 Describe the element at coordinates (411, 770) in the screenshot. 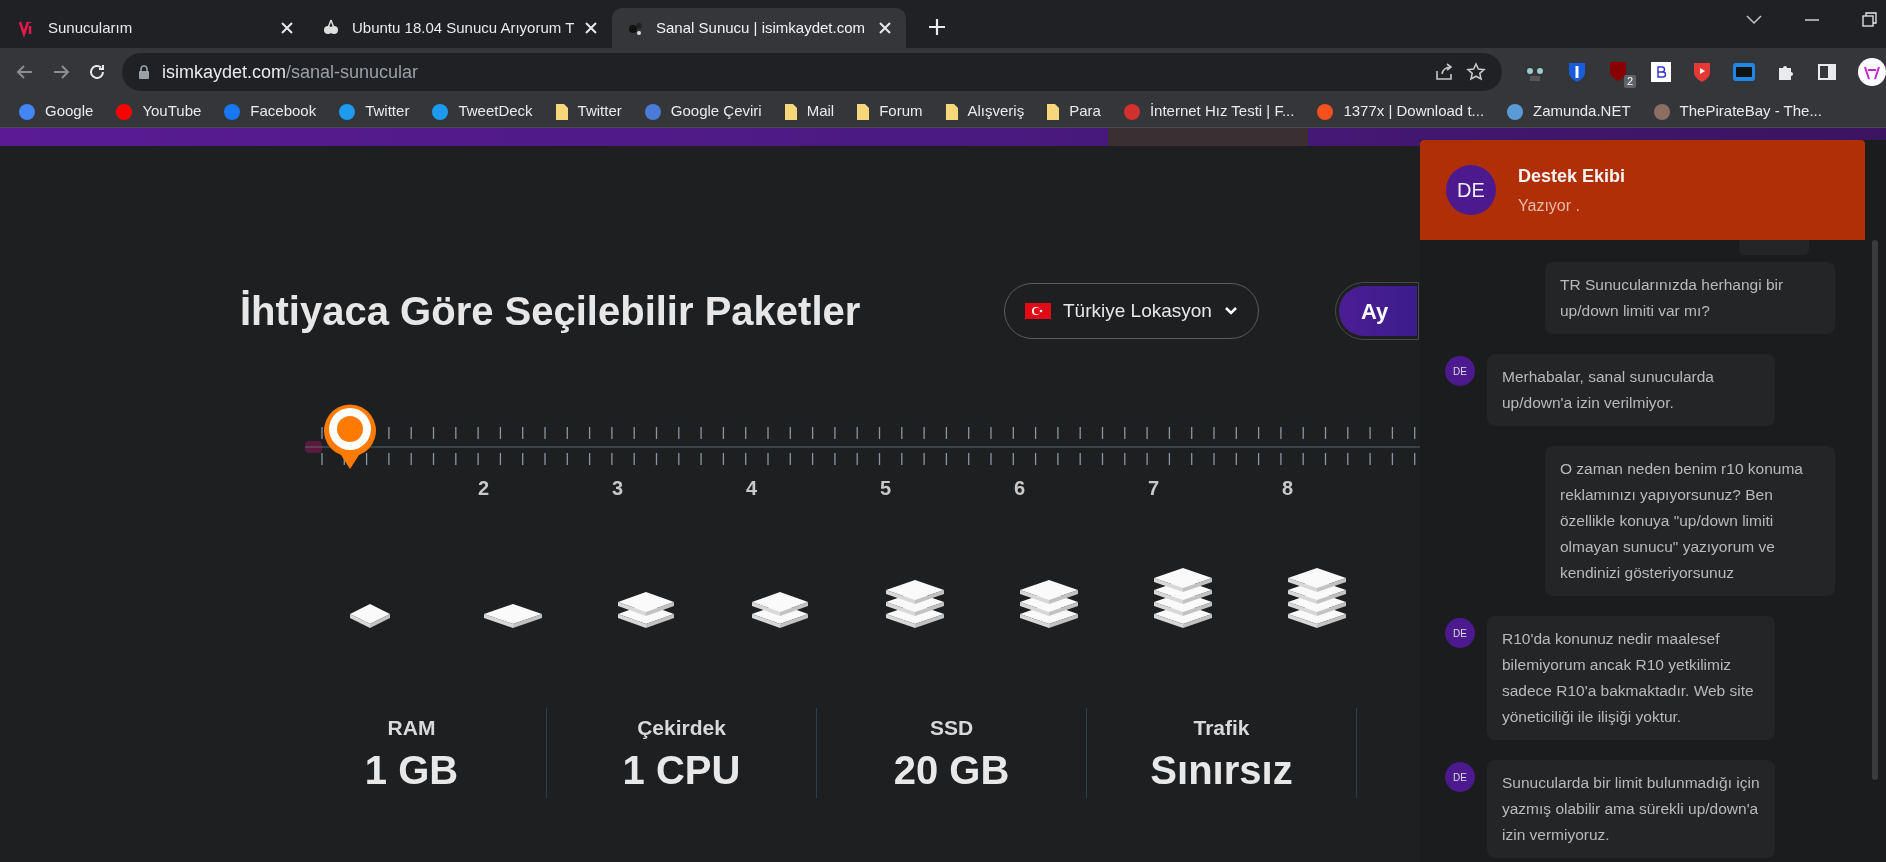

I see `spec-value: 1 GB` at that location.